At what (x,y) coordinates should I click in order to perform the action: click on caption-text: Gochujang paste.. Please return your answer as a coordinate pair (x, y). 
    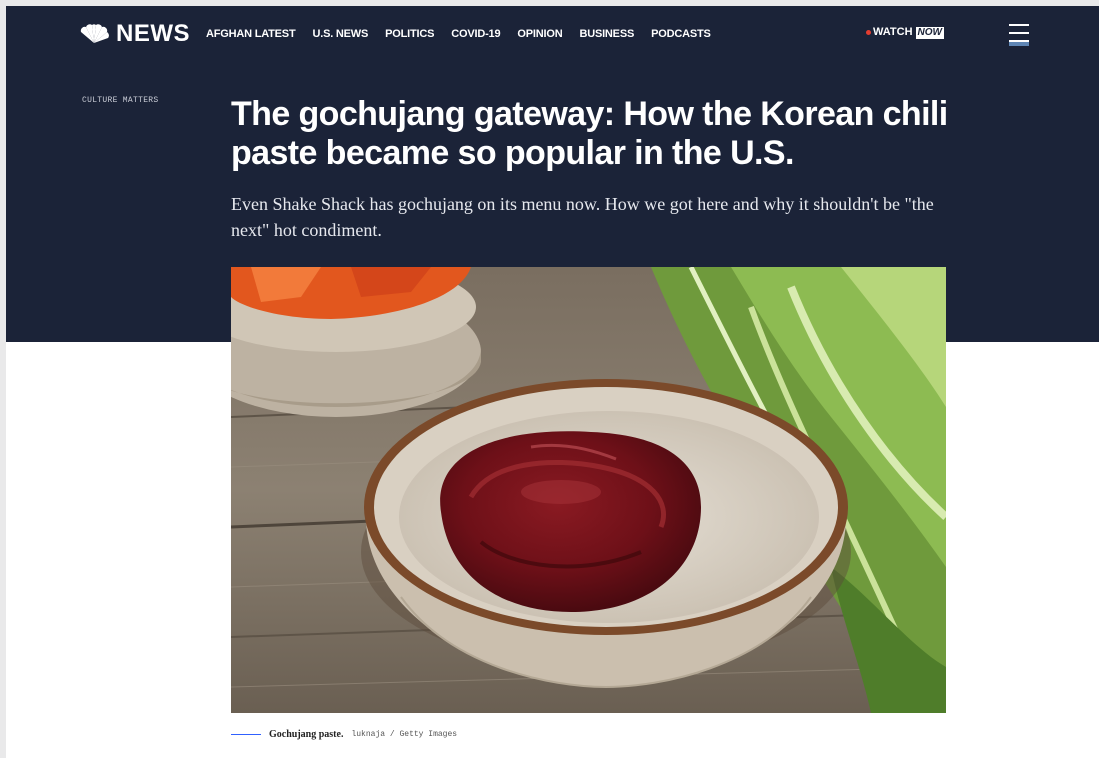
    Looking at the image, I should click on (306, 734).